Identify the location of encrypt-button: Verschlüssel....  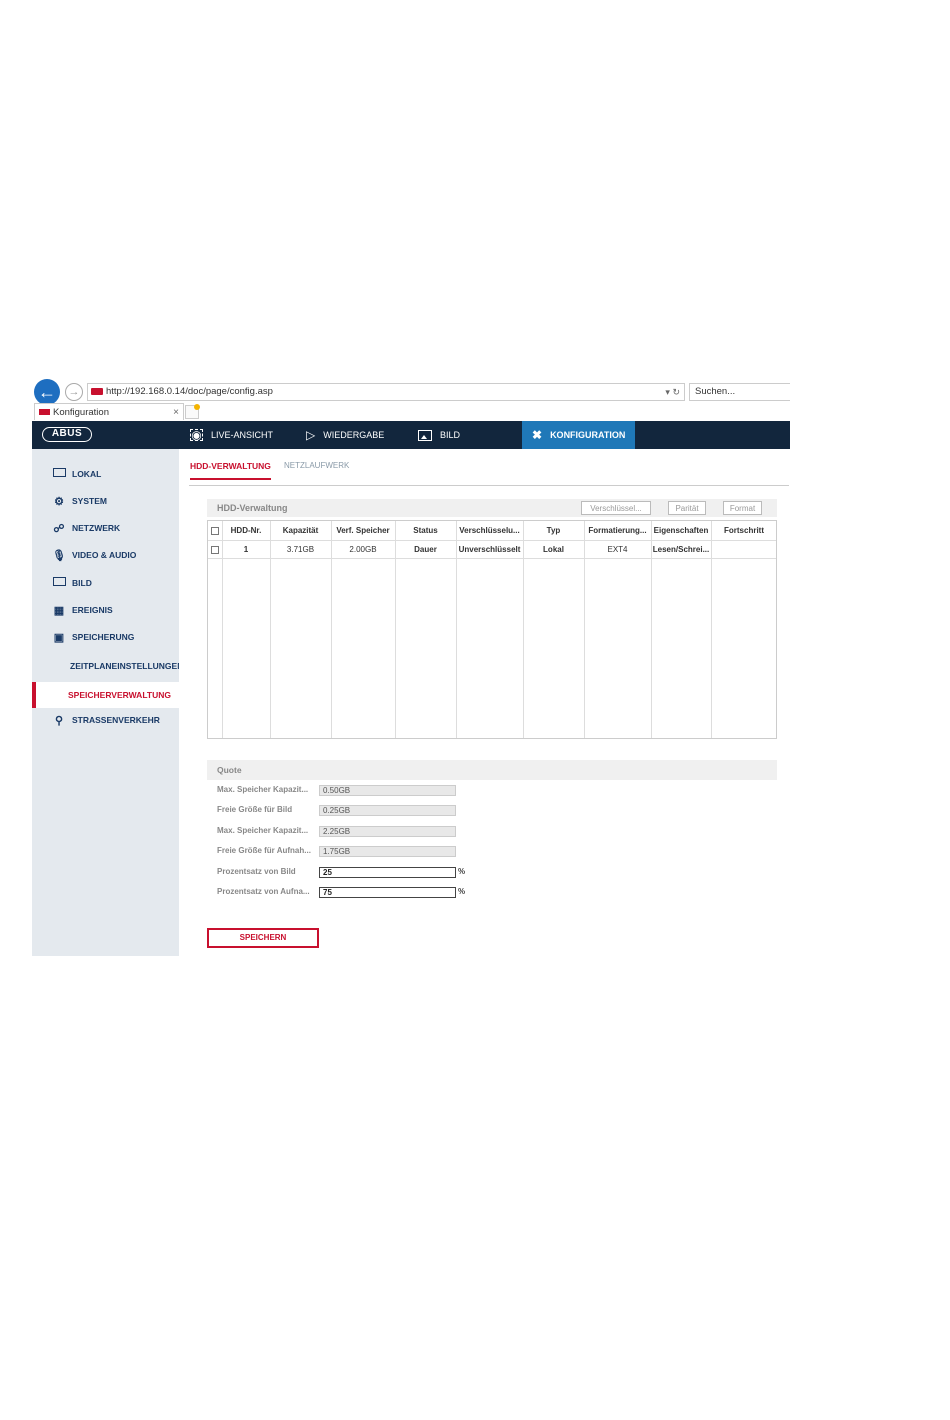
(616, 508).